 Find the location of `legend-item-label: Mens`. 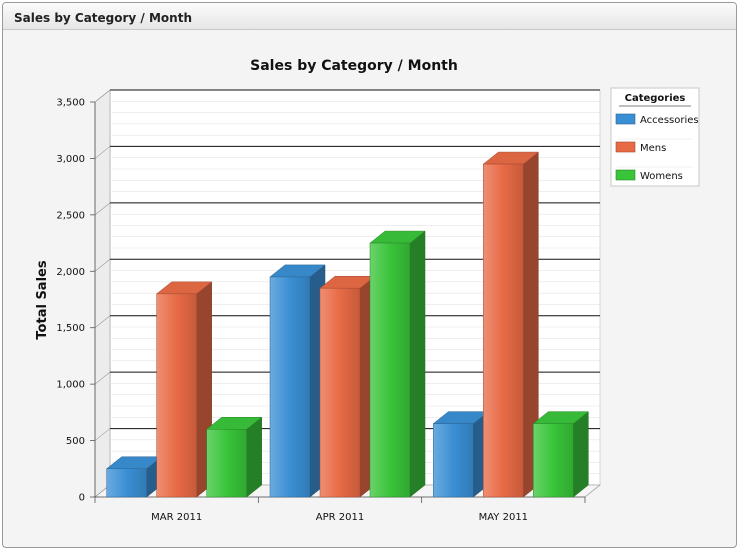

legend-item-label: Mens is located at coordinates (653, 148).